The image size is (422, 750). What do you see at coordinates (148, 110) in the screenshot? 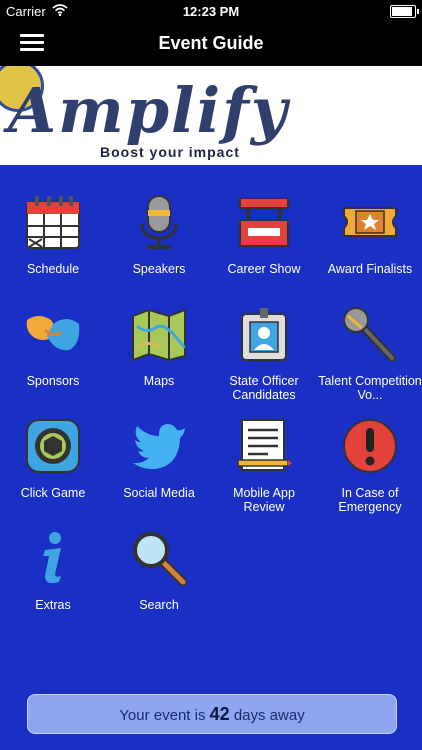
I see `banner-logo-text: Amplify` at bounding box center [148, 110].